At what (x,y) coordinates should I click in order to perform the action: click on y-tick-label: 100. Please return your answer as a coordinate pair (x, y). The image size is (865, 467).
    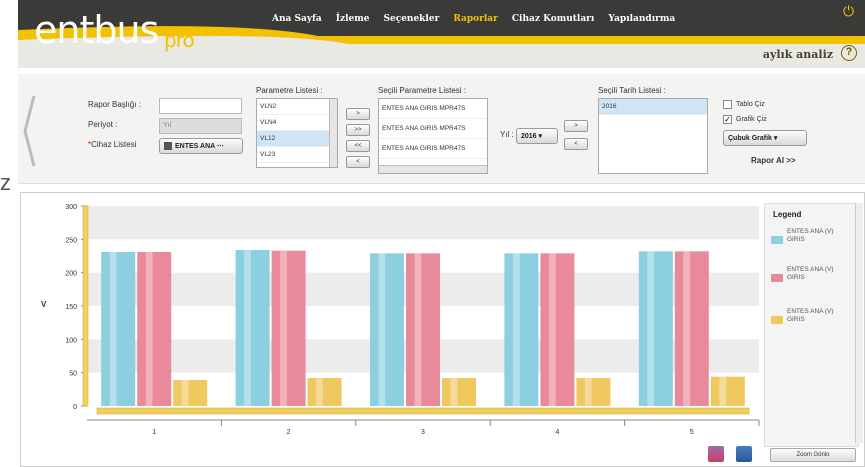
    Looking at the image, I should click on (71, 340).